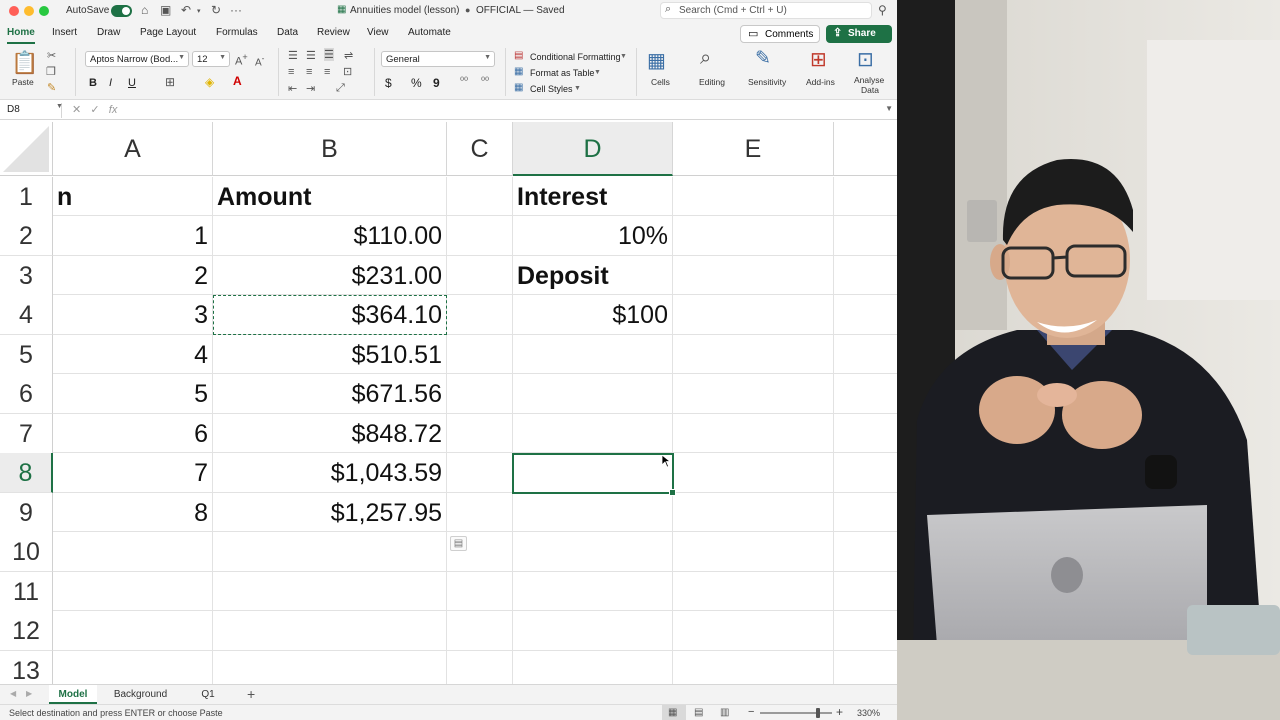  What do you see at coordinates (429, 32) in the screenshot?
I see `tab-automate: Automate` at bounding box center [429, 32].